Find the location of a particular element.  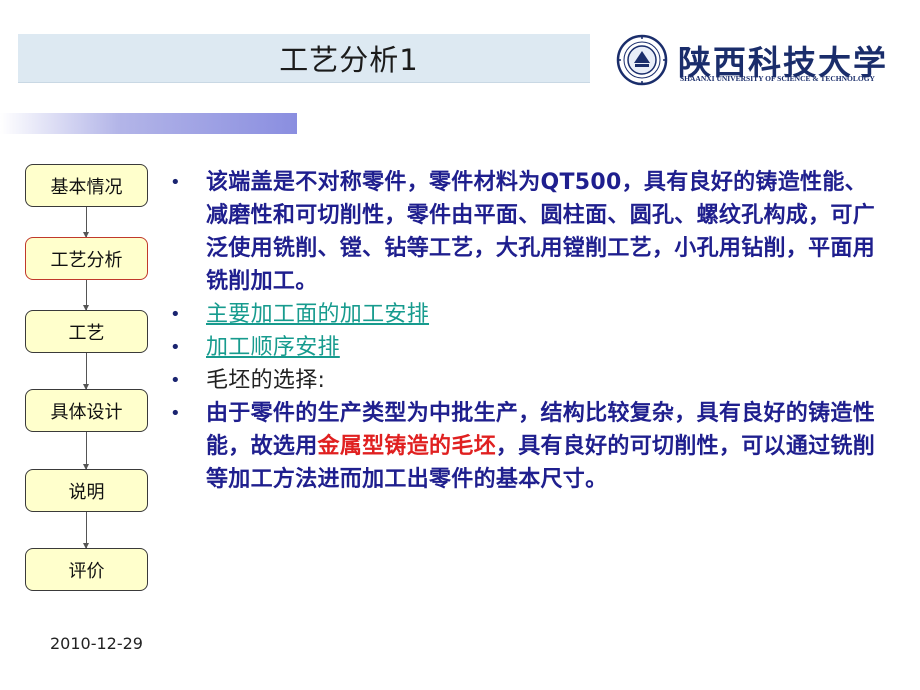

nav-item-process: 工艺 is located at coordinates (86, 331).